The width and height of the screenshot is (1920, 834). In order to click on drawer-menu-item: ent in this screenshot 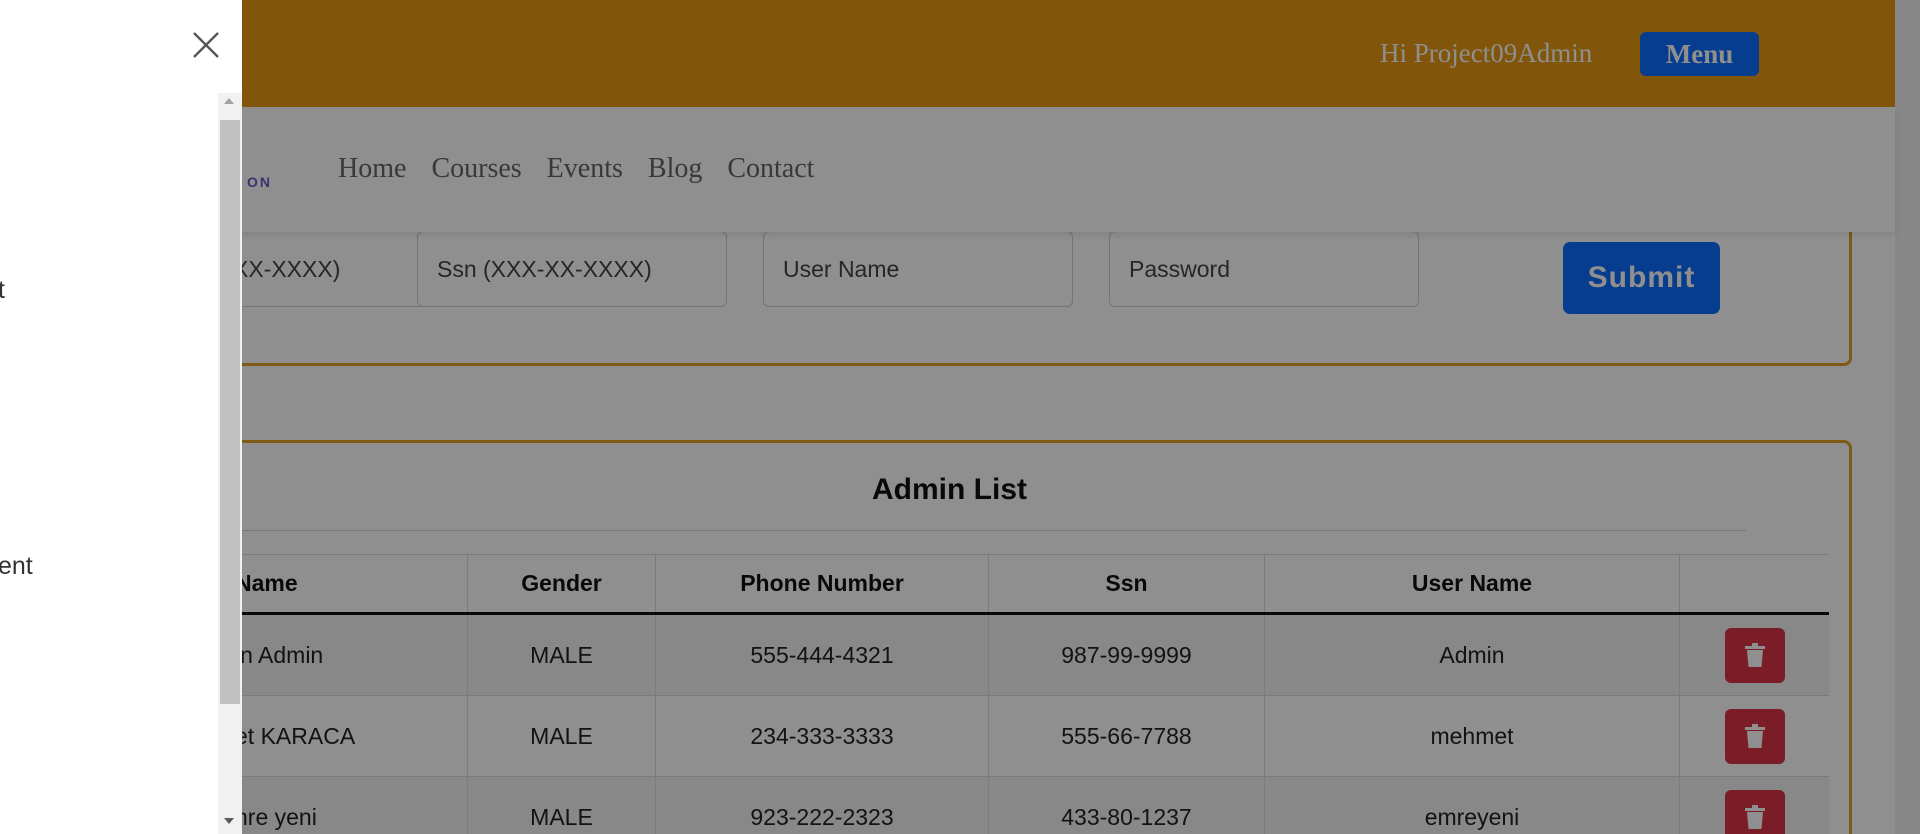, I will do `click(16, 566)`.